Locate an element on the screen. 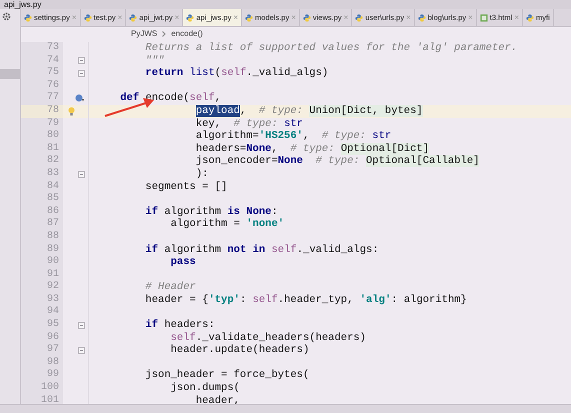 The width and height of the screenshot is (571, 413). lightbulb-icon is located at coordinates (71, 111).